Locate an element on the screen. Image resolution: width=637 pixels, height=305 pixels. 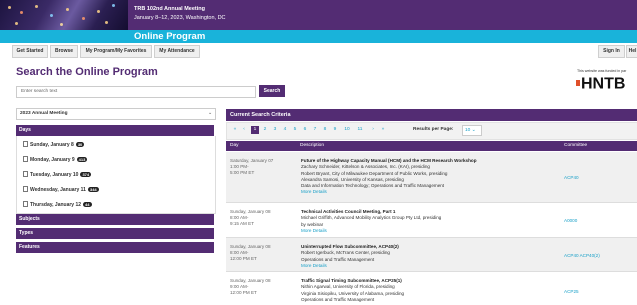
prev-page-button: ‹ is located at coordinates (244, 130).